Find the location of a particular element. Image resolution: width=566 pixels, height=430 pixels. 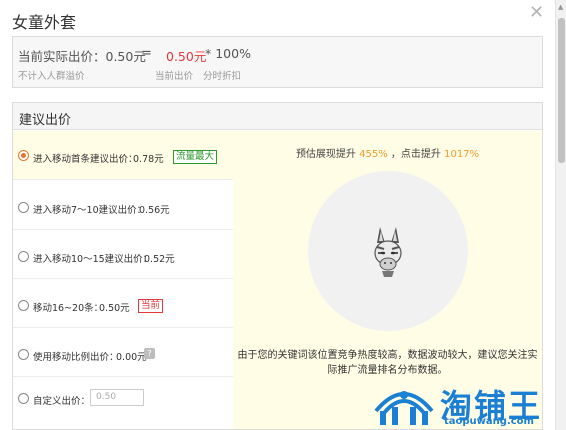

mascot-circle is located at coordinates (388, 251).